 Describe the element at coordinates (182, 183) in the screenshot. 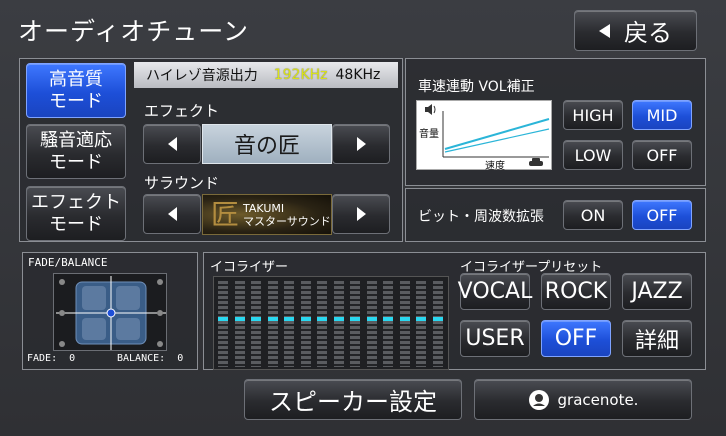

I see `surround-label: サラウンド` at that location.